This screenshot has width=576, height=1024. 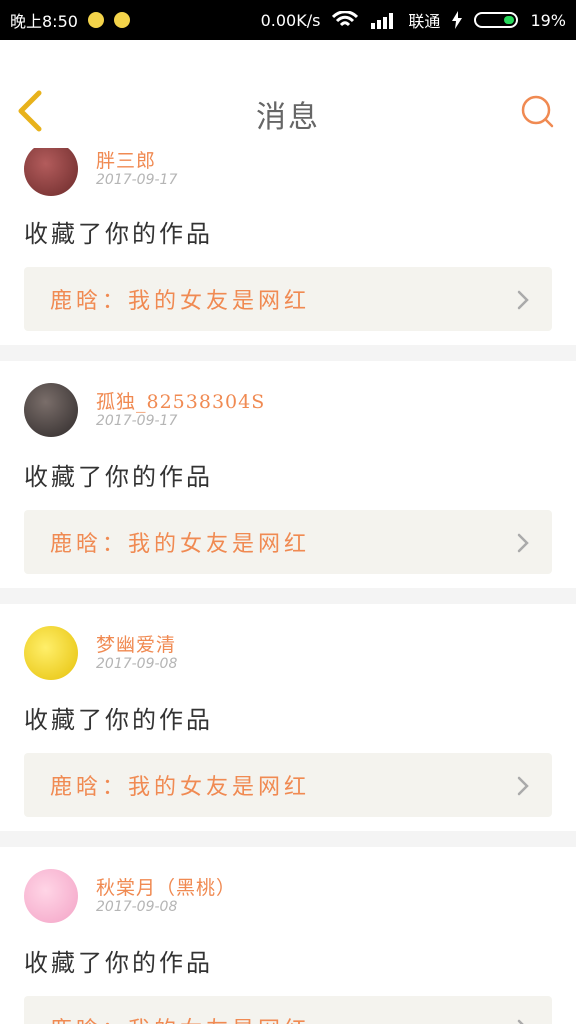 What do you see at coordinates (126, 160) in the screenshot?
I see `username: 胖三郎` at bounding box center [126, 160].